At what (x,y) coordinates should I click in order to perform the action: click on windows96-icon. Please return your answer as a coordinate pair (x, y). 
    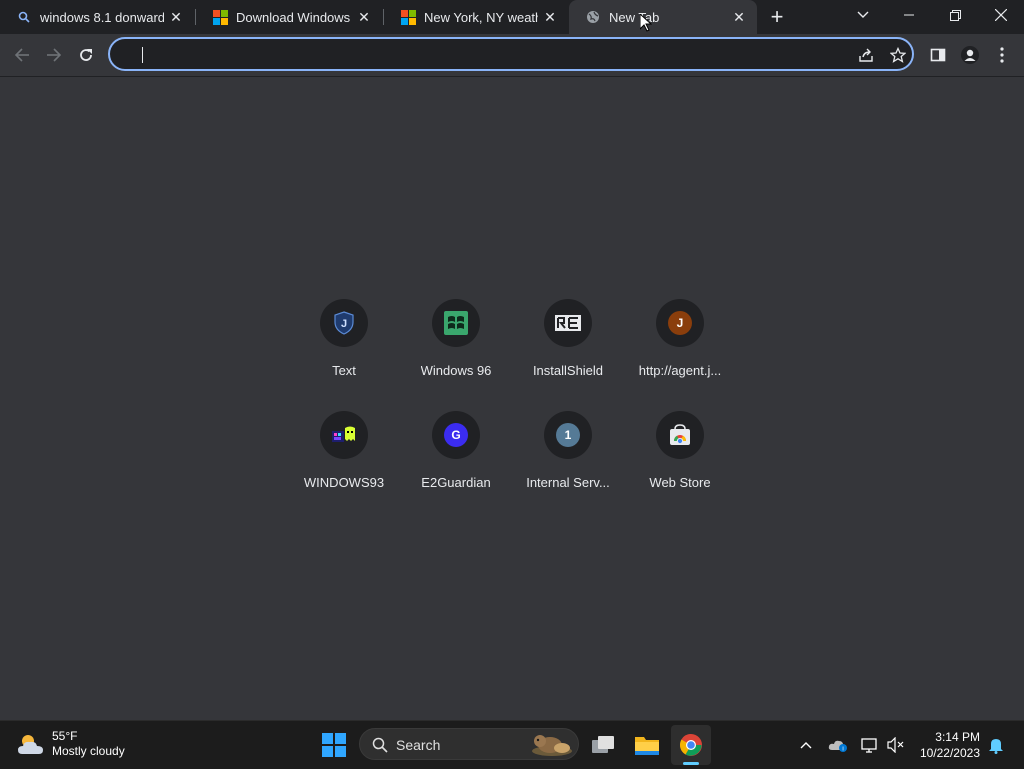
    Looking at the image, I should click on (456, 323).